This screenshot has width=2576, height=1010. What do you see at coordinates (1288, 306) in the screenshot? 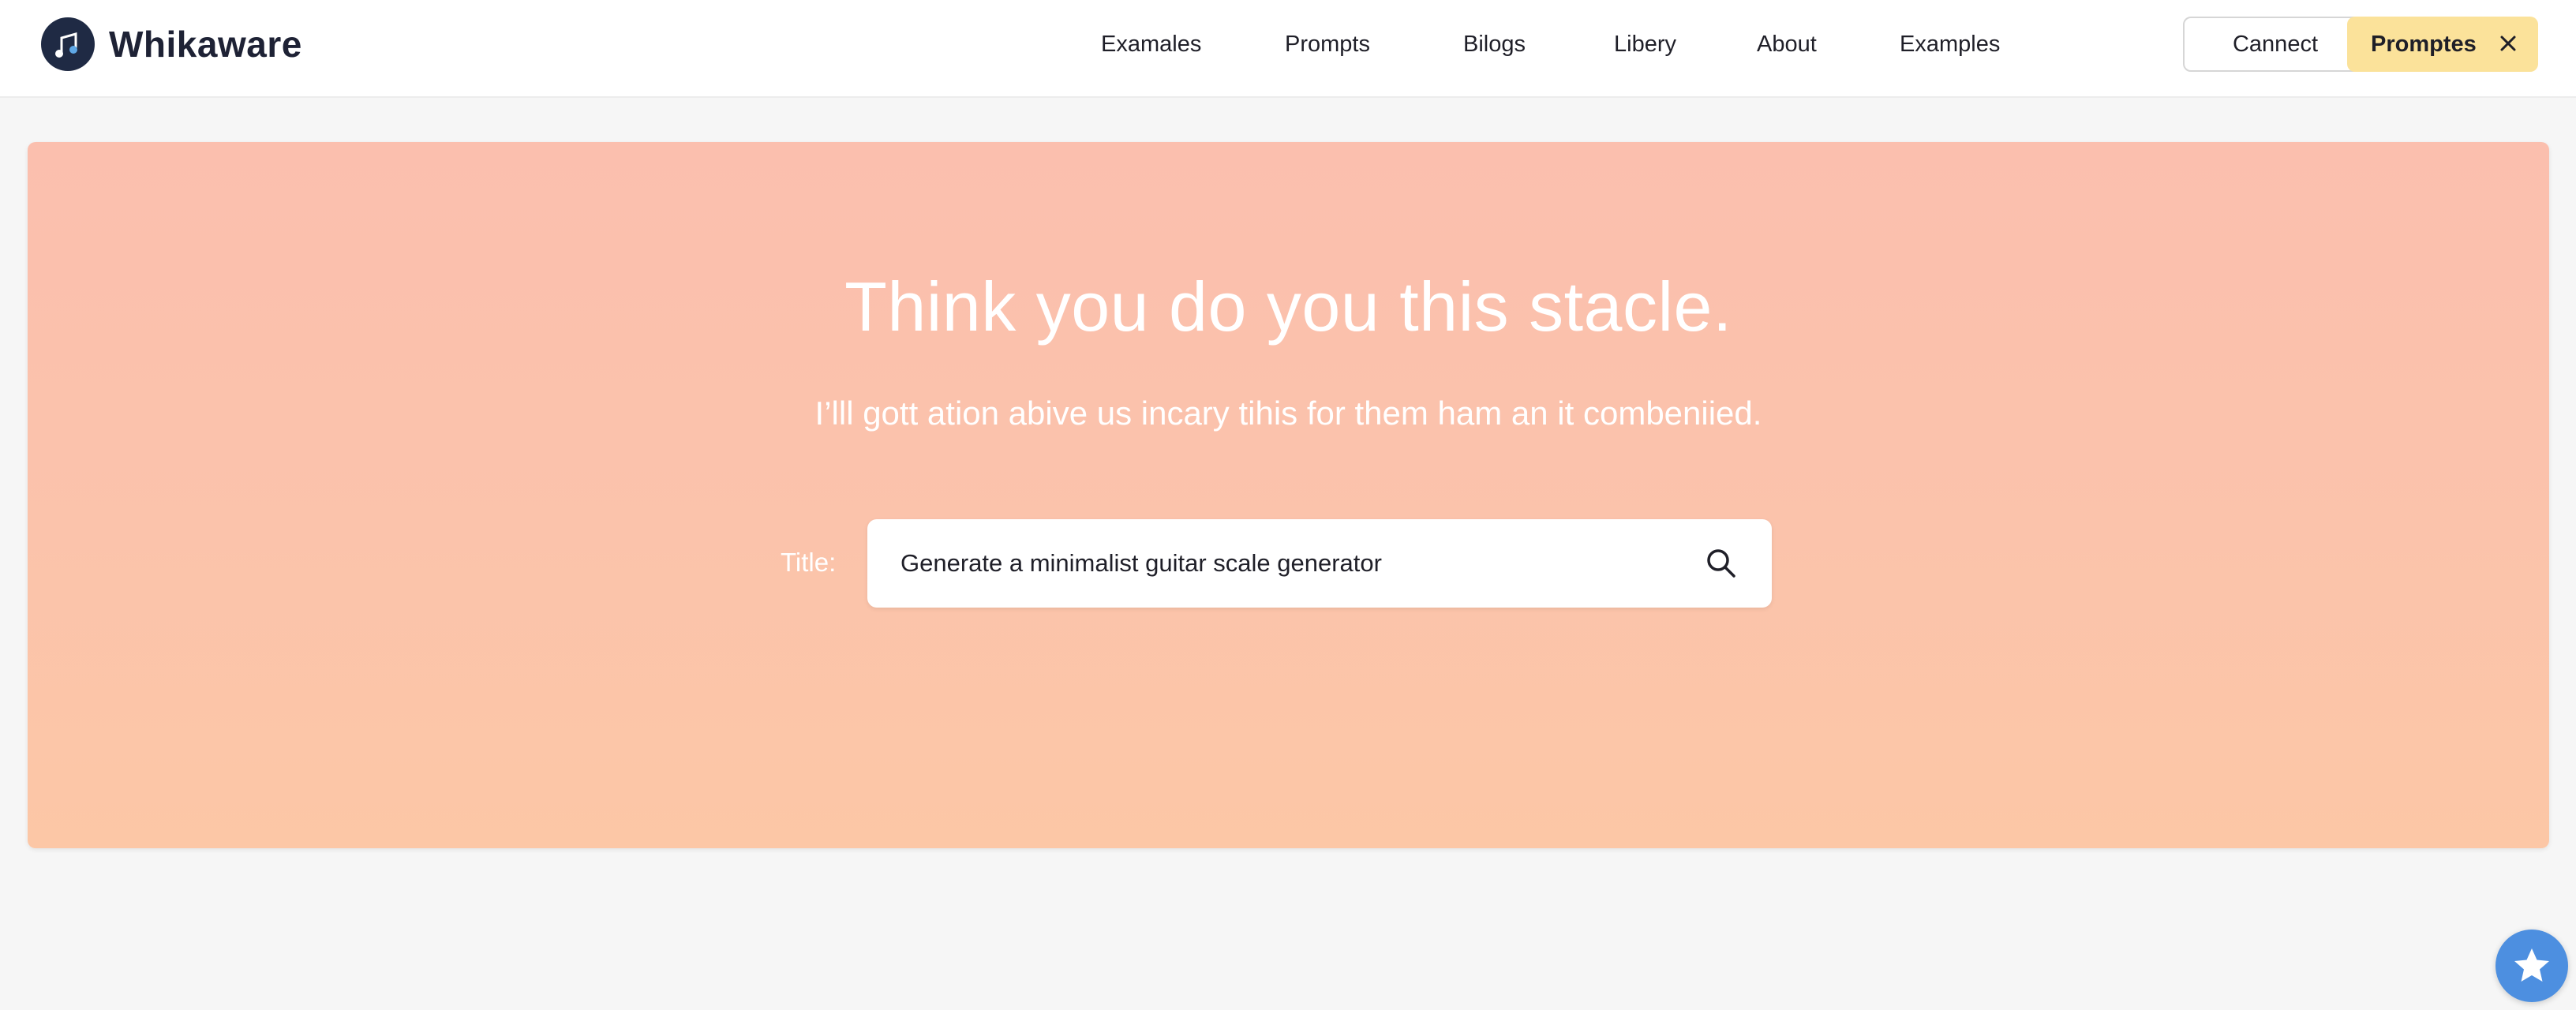
I see `hero-title: Think you do you this stacle.` at bounding box center [1288, 306].